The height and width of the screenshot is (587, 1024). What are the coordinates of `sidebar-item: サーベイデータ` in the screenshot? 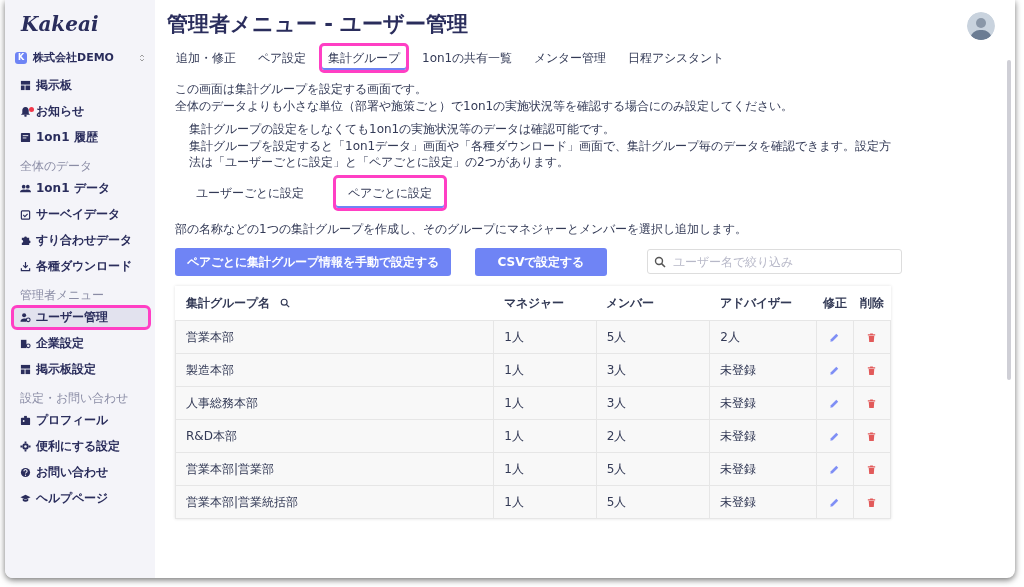 It's located at (81, 214).